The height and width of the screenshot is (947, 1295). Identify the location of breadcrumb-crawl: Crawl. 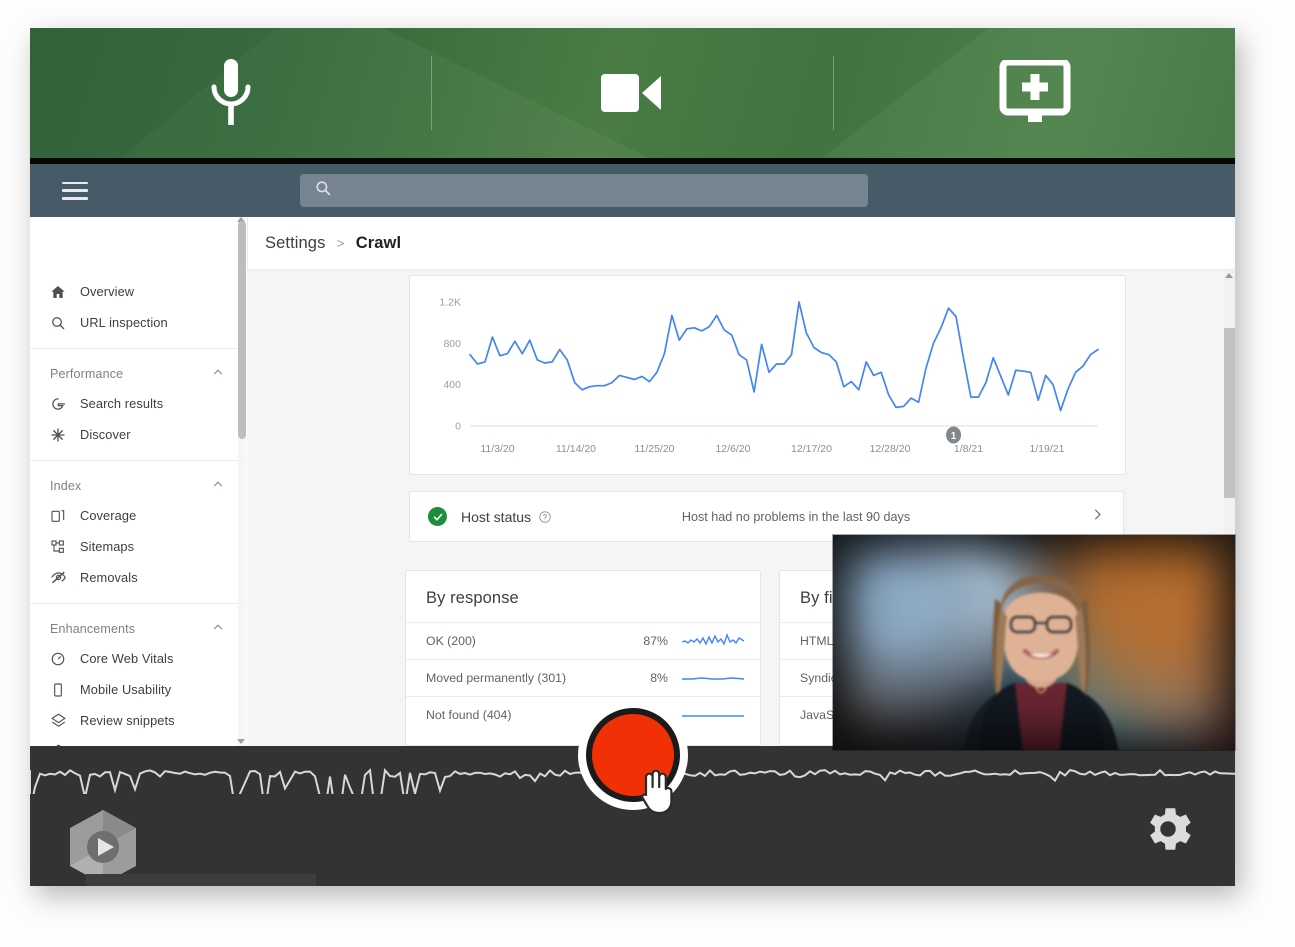
(378, 242).